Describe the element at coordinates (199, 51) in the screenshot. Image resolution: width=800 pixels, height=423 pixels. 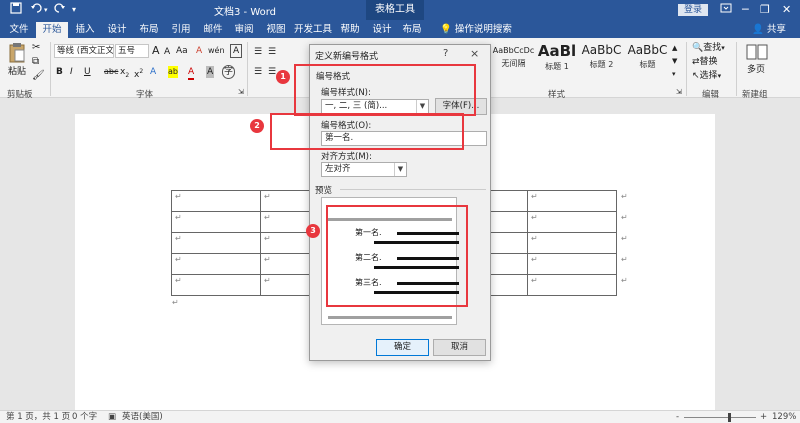
I see `clear-format-icon: A` at that location.